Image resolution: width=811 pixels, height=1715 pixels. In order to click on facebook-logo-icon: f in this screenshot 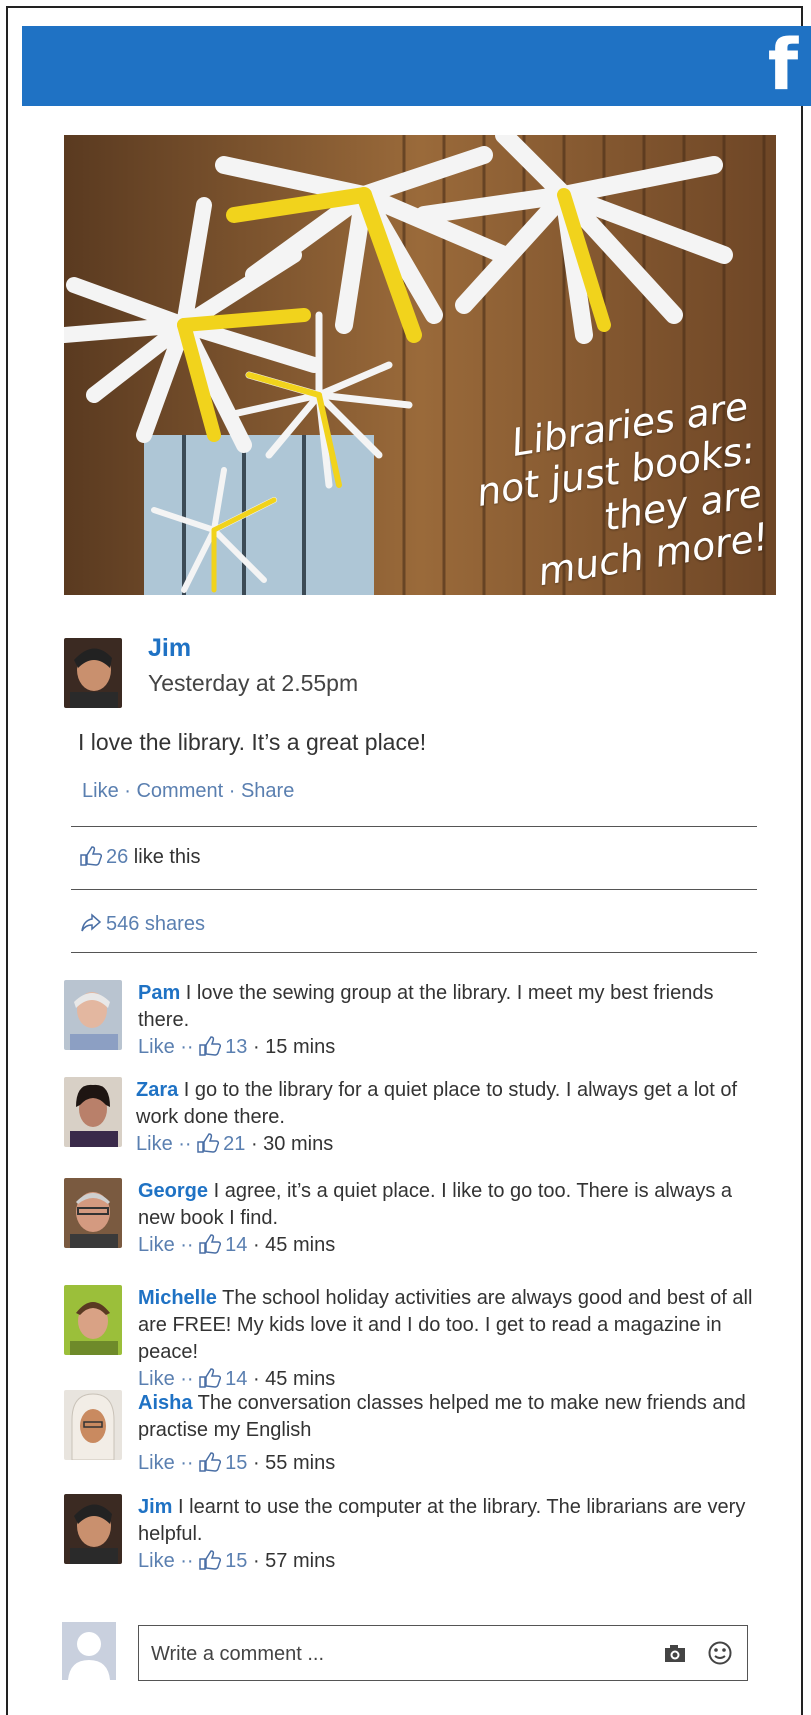, I will do `click(783, 65)`.